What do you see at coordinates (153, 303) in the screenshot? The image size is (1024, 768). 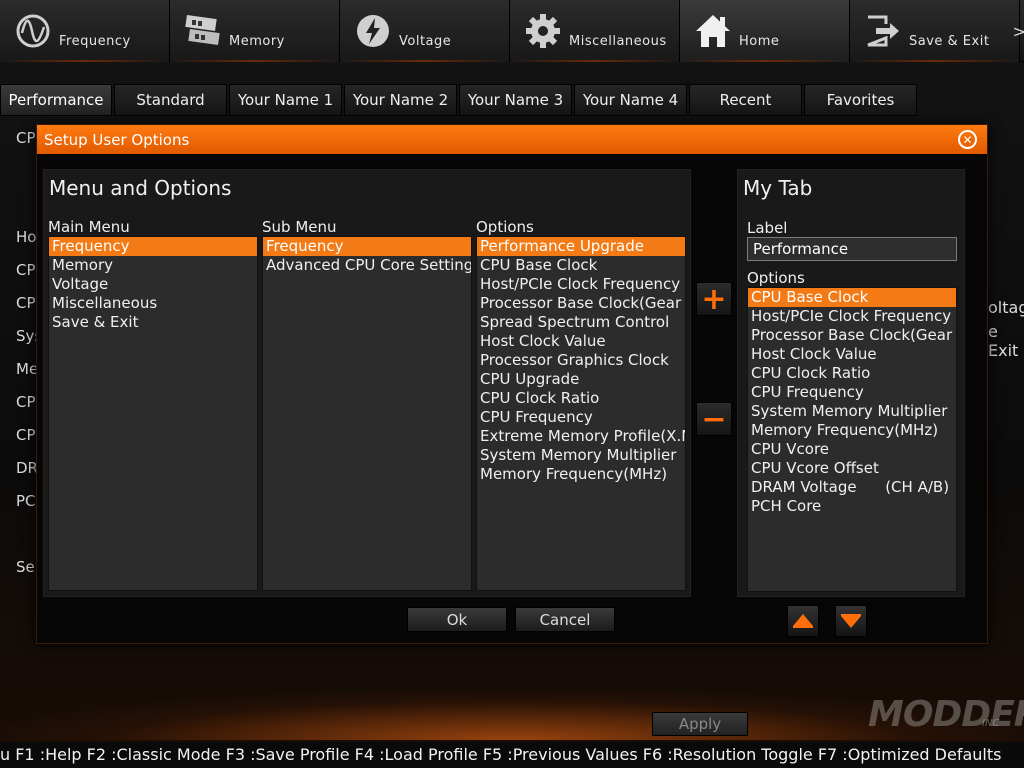 I see `main-menu-item: Miscellaneous` at bounding box center [153, 303].